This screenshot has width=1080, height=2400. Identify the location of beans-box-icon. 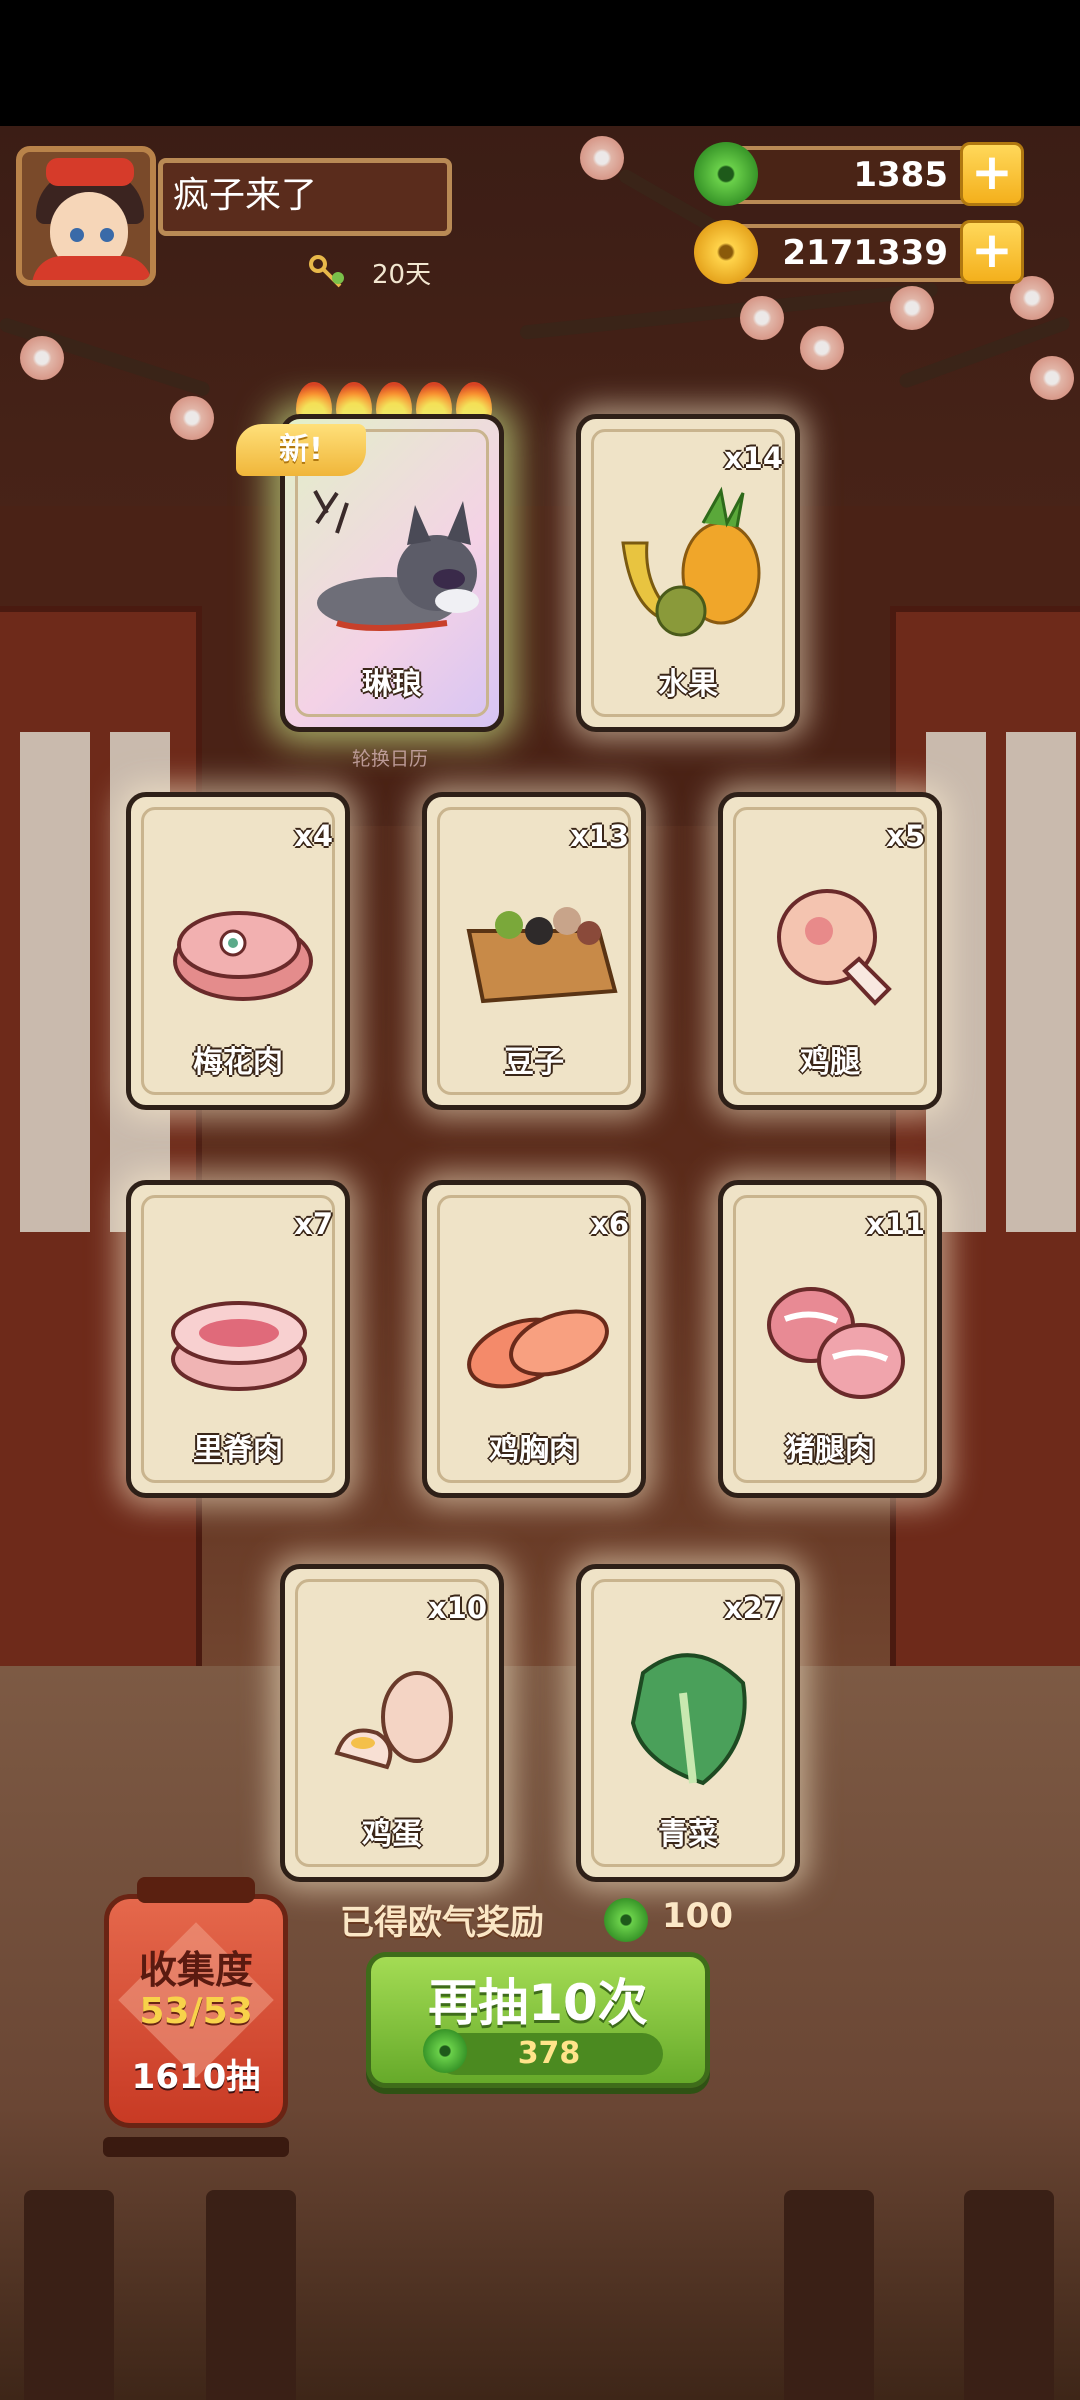
(542, 955).